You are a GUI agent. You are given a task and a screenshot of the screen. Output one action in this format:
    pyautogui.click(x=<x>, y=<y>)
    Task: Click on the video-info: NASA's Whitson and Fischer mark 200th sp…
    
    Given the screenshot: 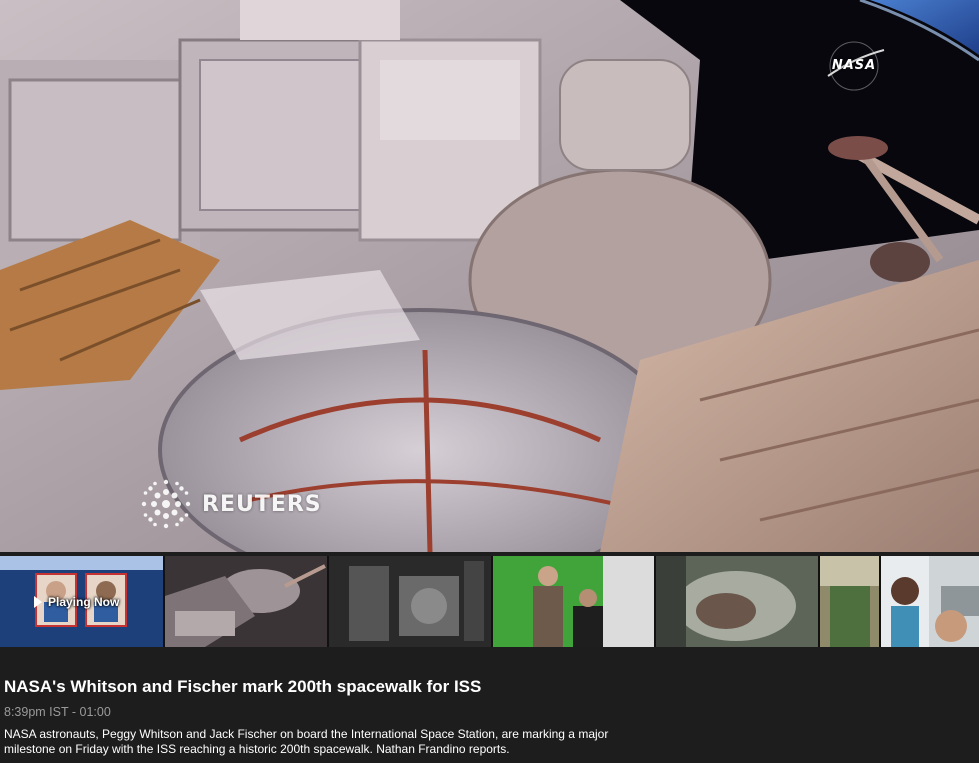 What is the action you would take?
    pyautogui.click(x=324, y=716)
    